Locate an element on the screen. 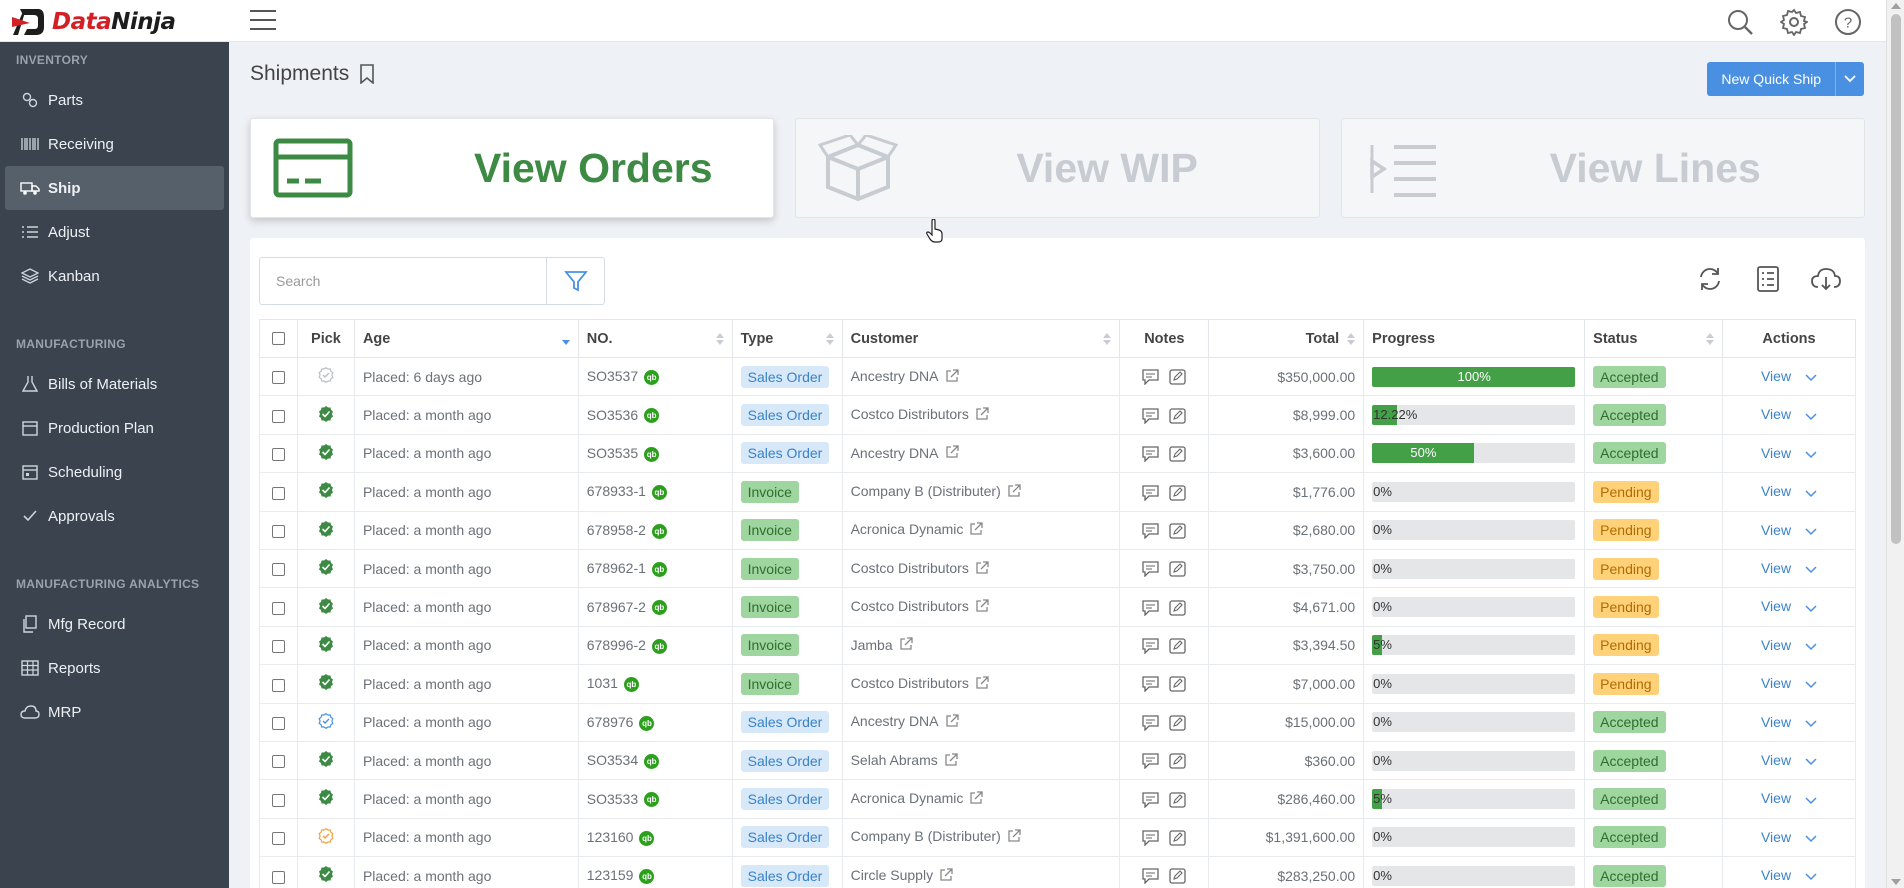 Image resolution: width=1904 pixels, height=888 pixels. sidebar-item-reports: Reports is located at coordinates (114, 668).